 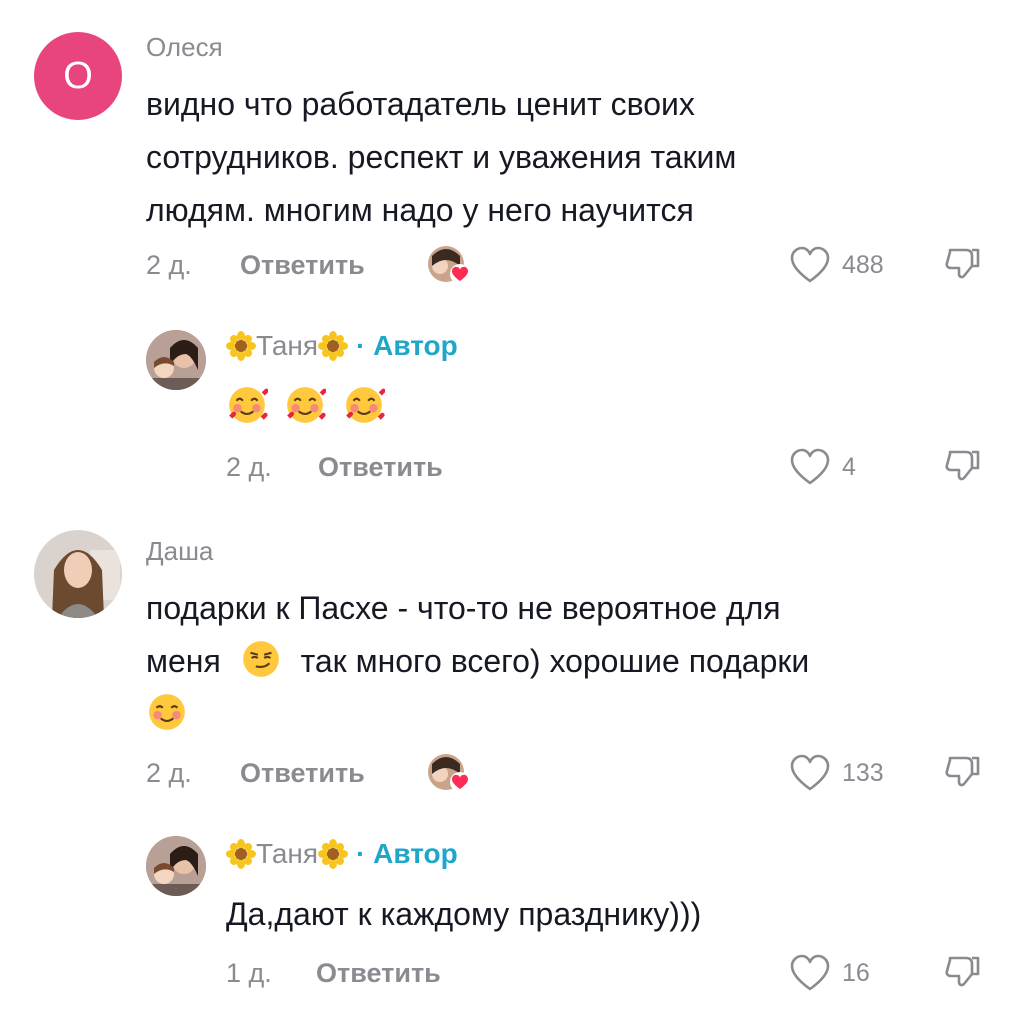 I want to click on like-count: 488, so click(x=863, y=265).